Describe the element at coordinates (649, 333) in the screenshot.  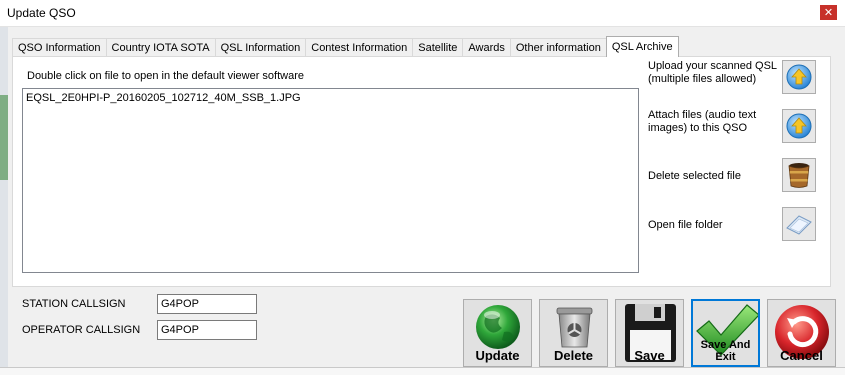
I see `save-button: Save` at that location.